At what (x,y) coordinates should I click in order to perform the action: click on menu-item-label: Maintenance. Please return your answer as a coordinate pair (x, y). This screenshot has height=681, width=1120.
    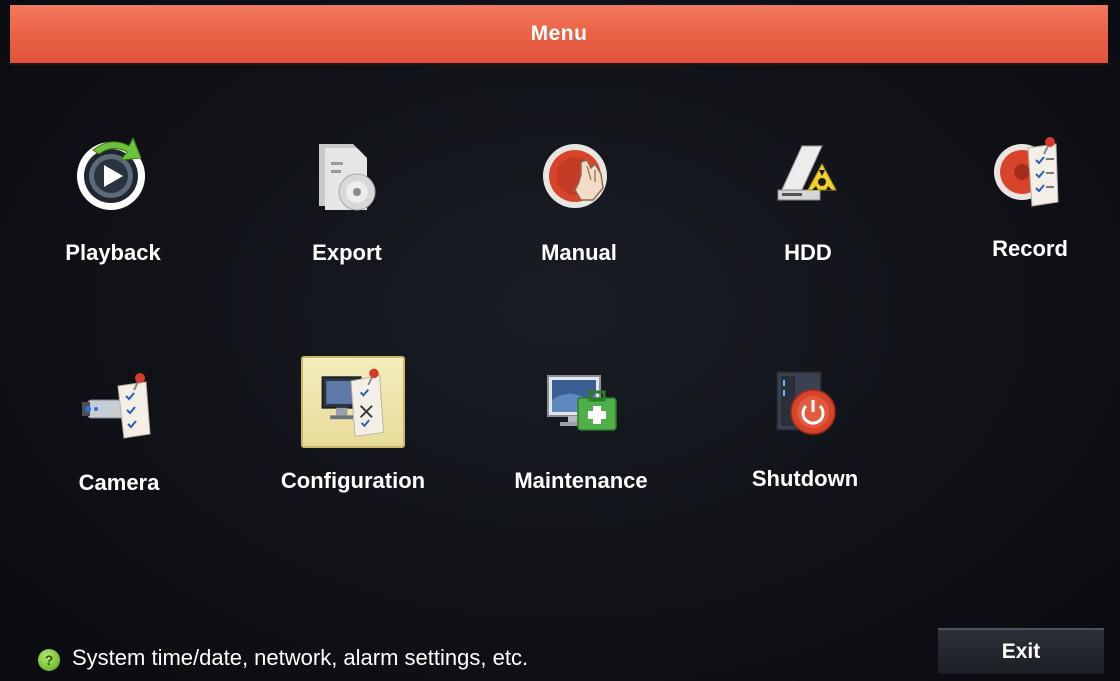
    Looking at the image, I should click on (581, 480).